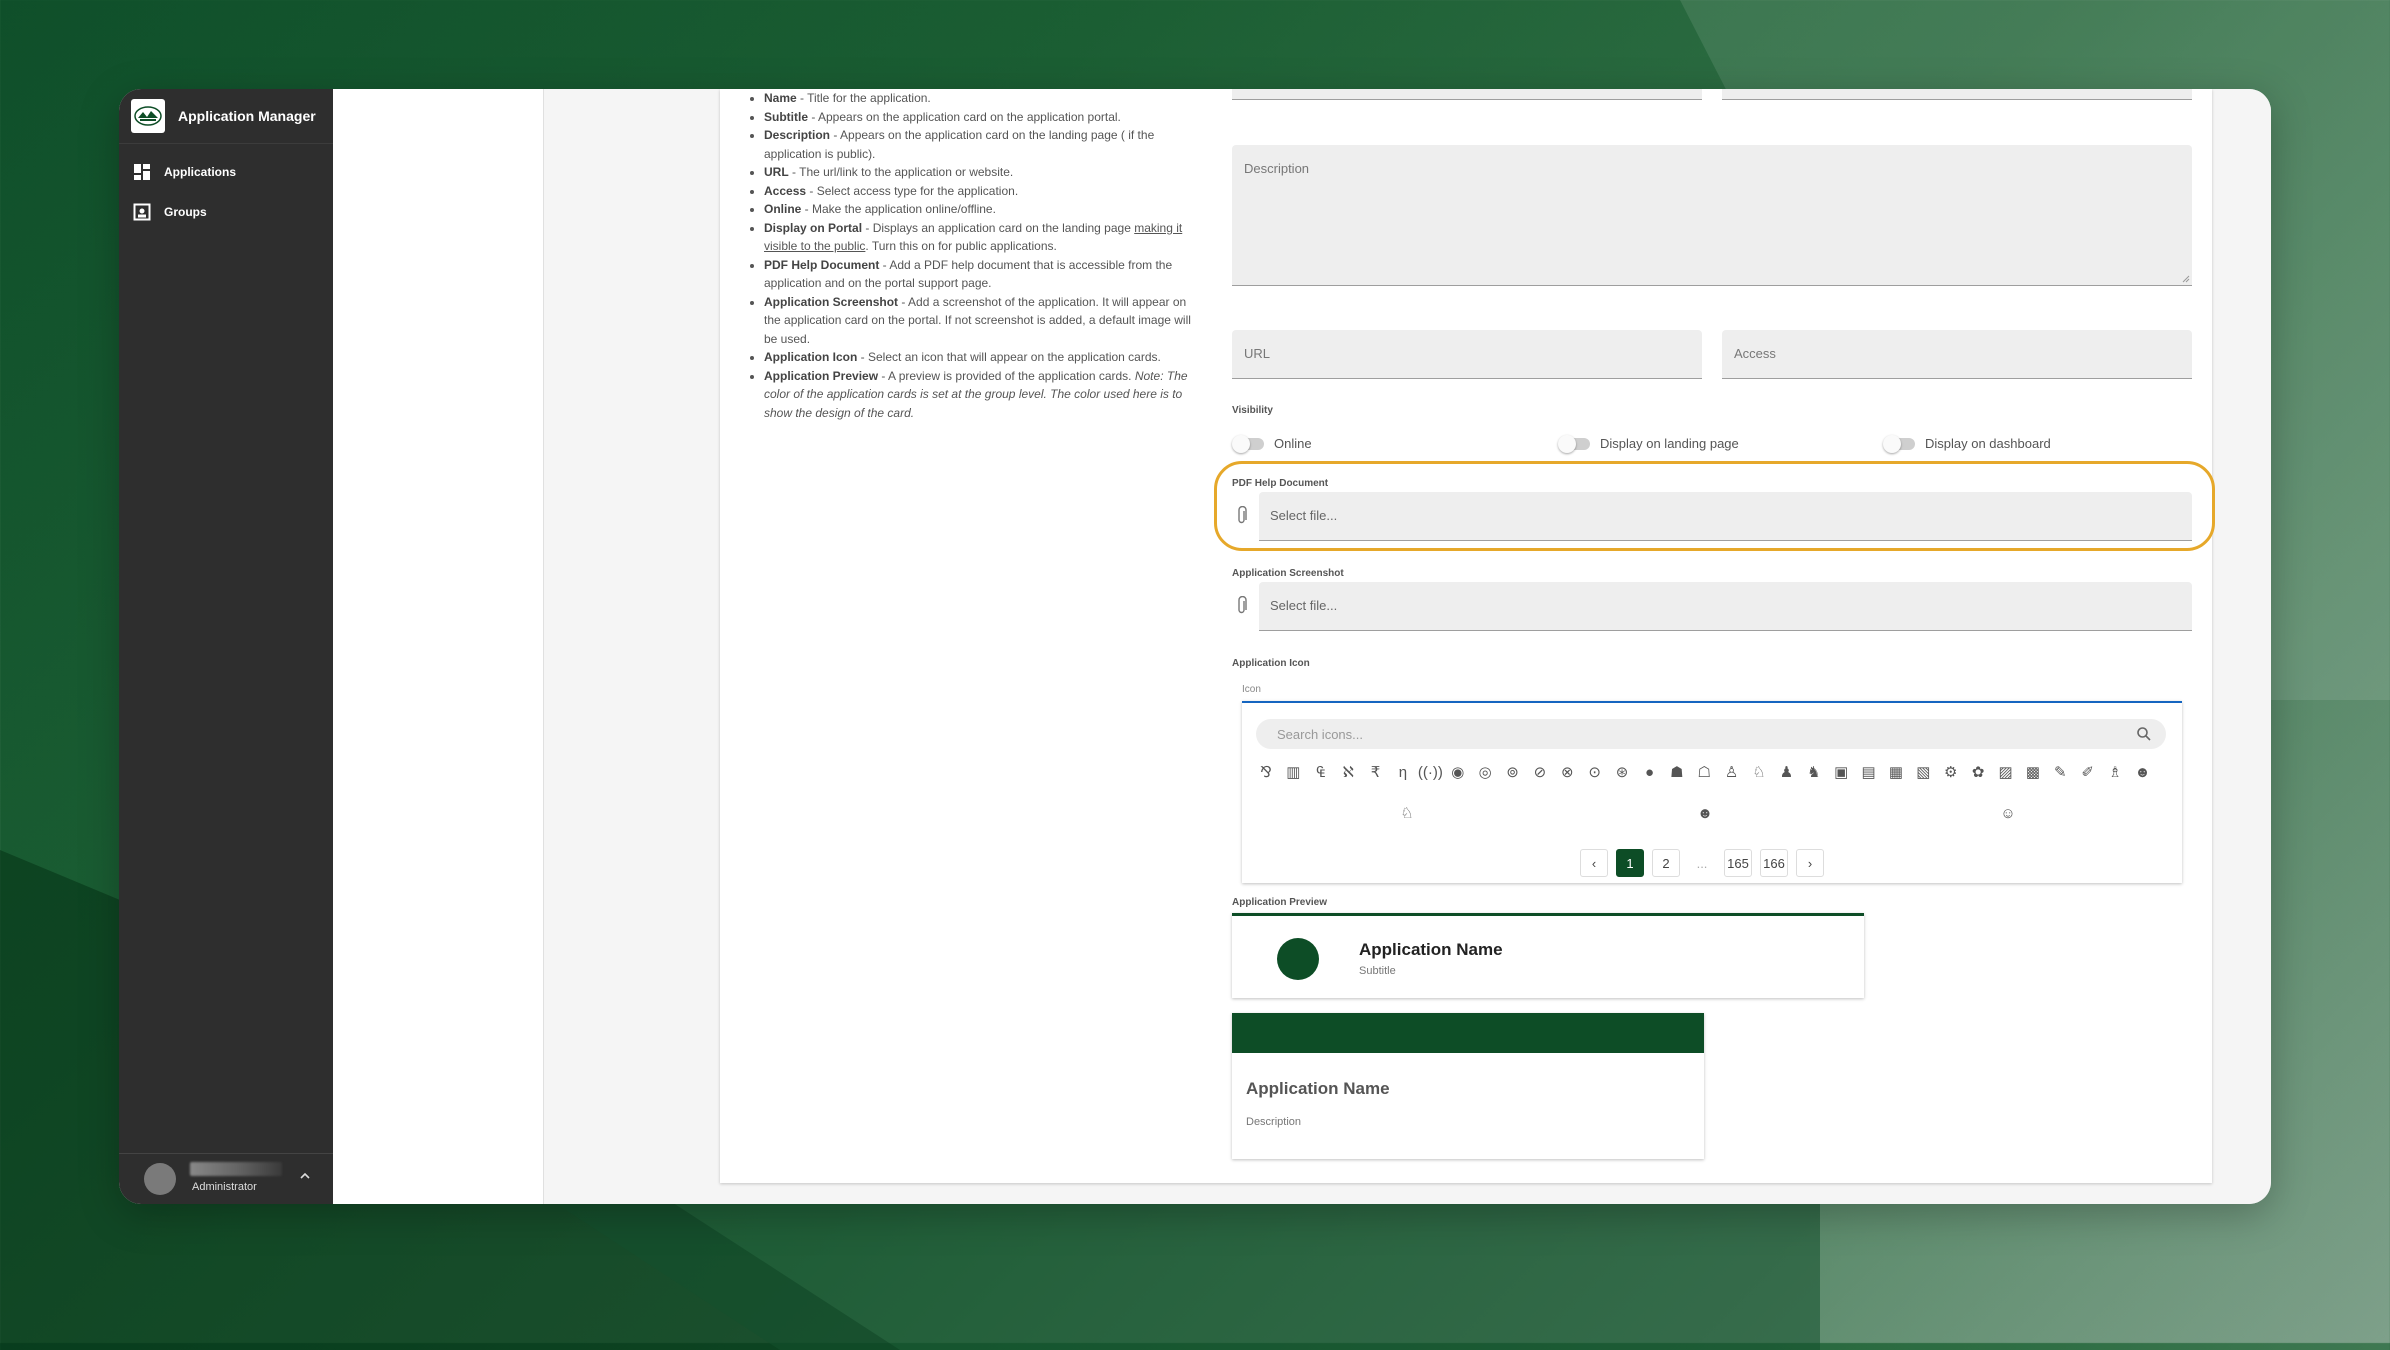 The height and width of the screenshot is (1350, 2390). Describe the element at coordinates (797, 135) in the screenshot. I see `help-term: Description` at that location.